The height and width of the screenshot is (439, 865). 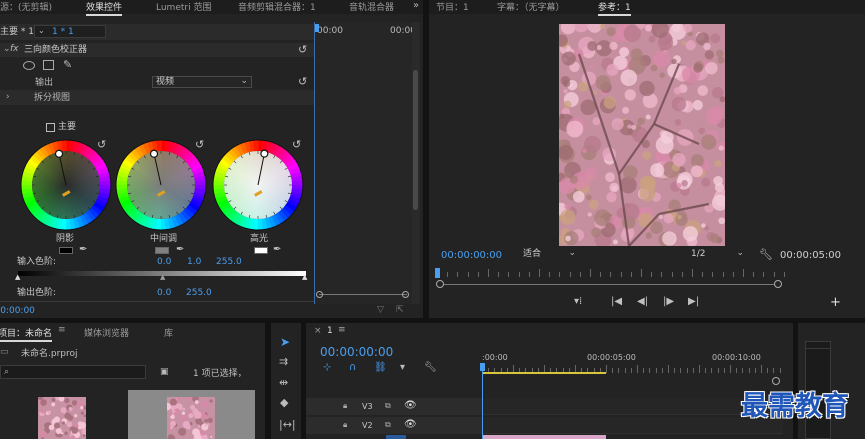 I want to click on effect-controls-scrollbar, so click(x=416, y=163).